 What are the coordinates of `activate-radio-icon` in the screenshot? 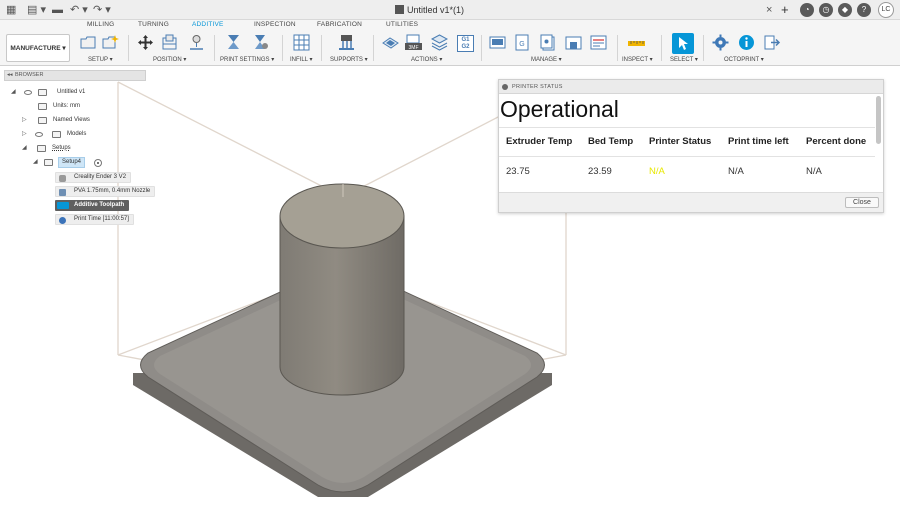 It's located at (98, 163).